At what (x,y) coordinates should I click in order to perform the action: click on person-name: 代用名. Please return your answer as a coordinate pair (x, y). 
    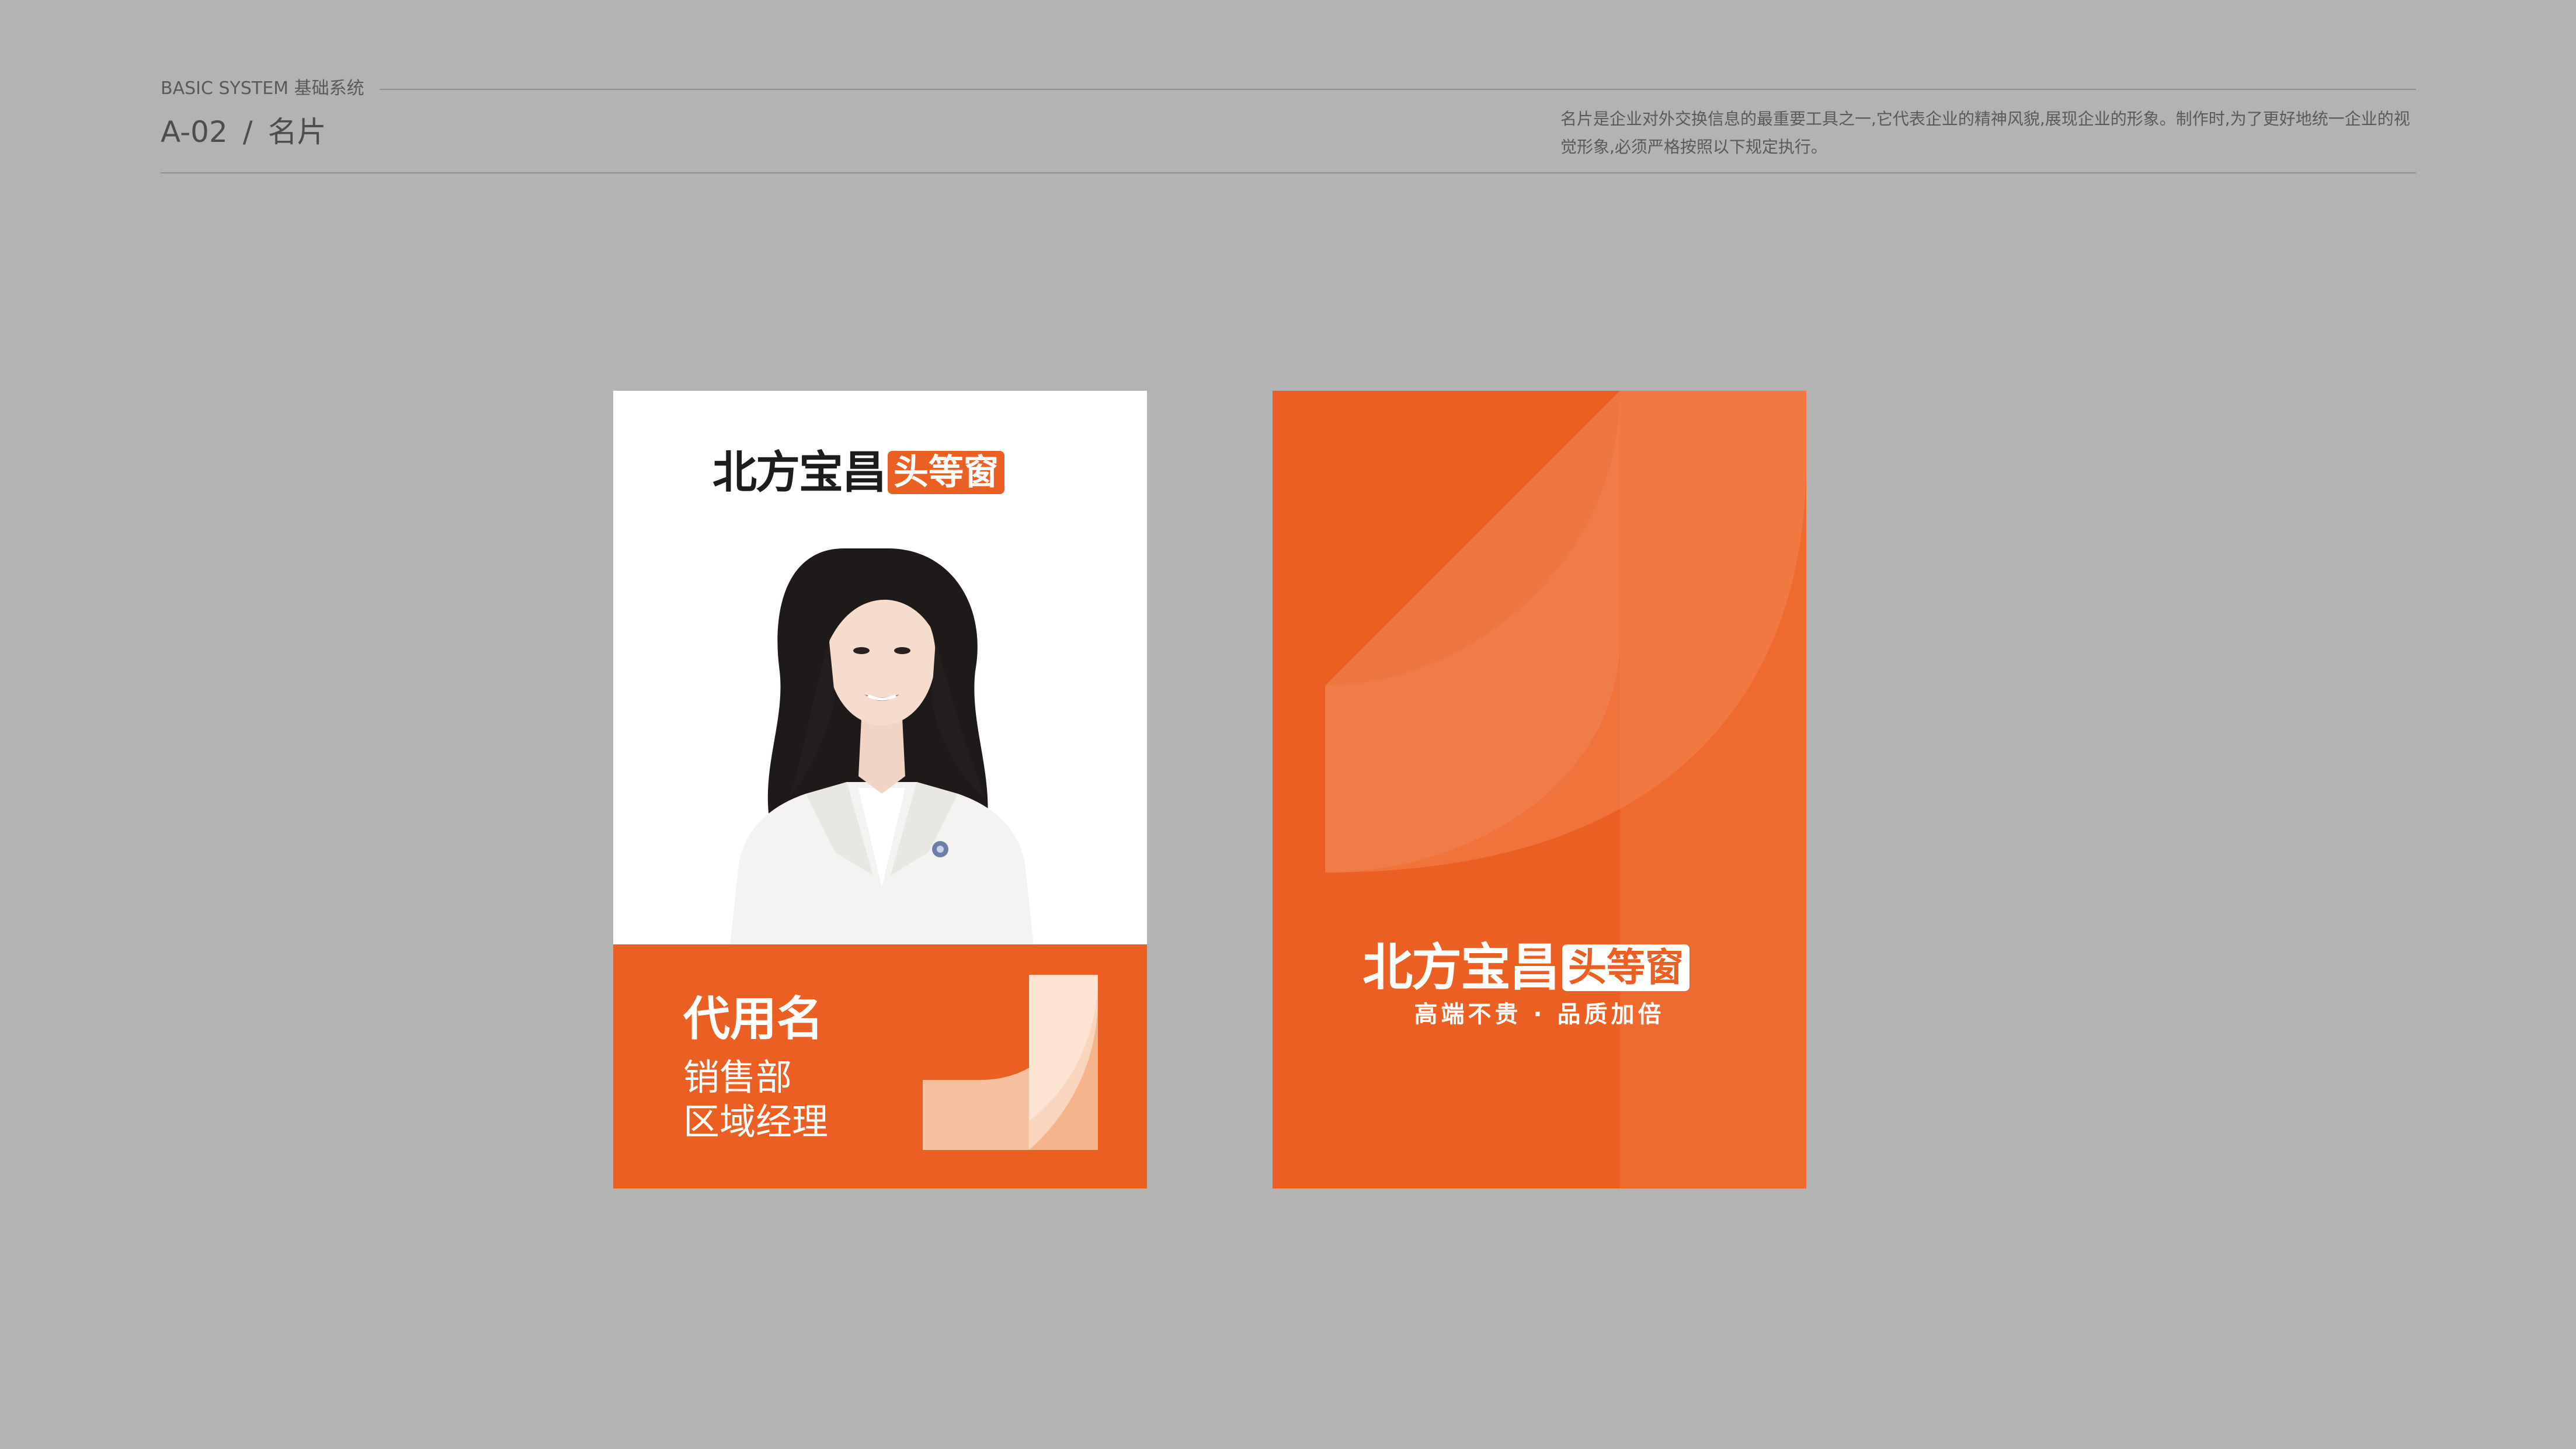
    Looking at the image, I should click on (753, 1019).